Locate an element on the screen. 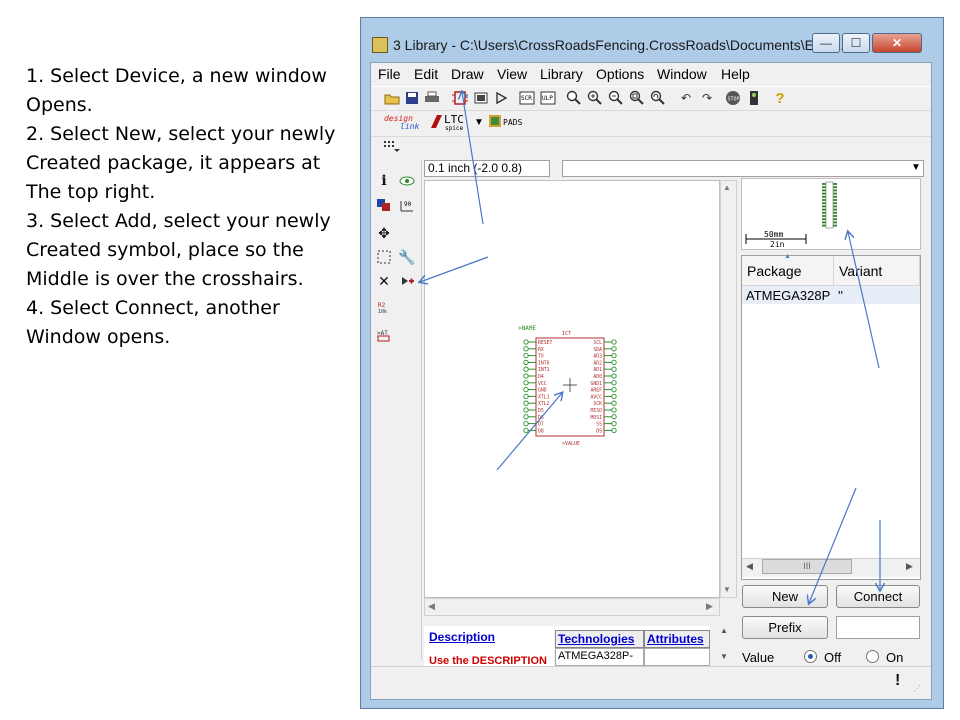 Image resolution: width=960 pixels, height=720 pixels. arrow-to-device-icon is located at coordinates (473, 158).